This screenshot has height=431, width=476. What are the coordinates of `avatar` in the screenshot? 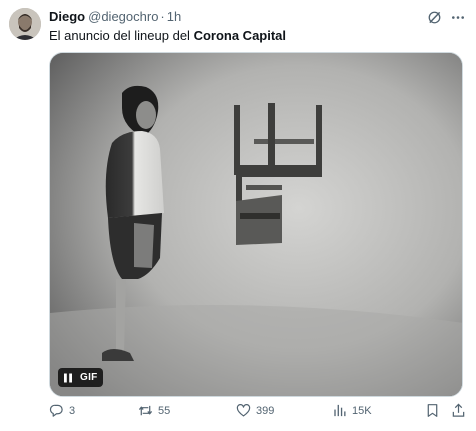 It's located at (25, 24).